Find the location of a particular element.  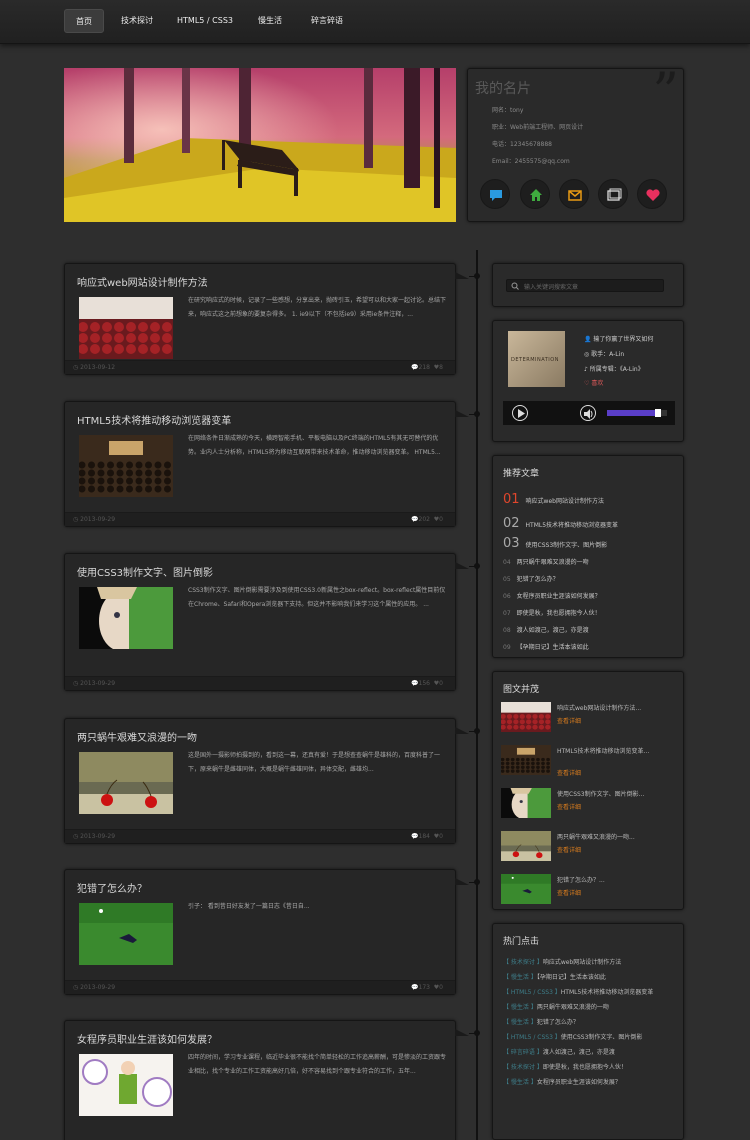

hot-click-label: 女程序员职业生涯该如何发展？ is located at coordinates (579, 1082).